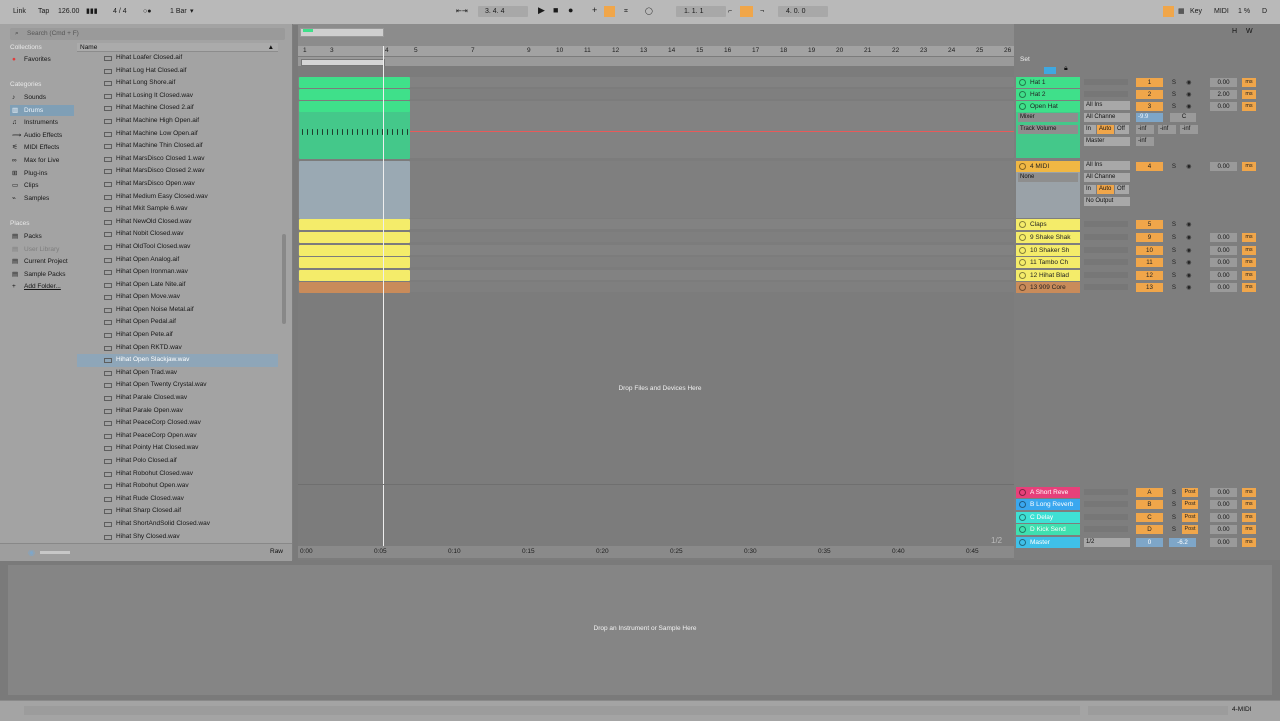  What do you see at coordinates (177, 184) in the screenshot?
I see `file-item: Hihat MarsDisco Open.wav` at bounding box center [177, 184].